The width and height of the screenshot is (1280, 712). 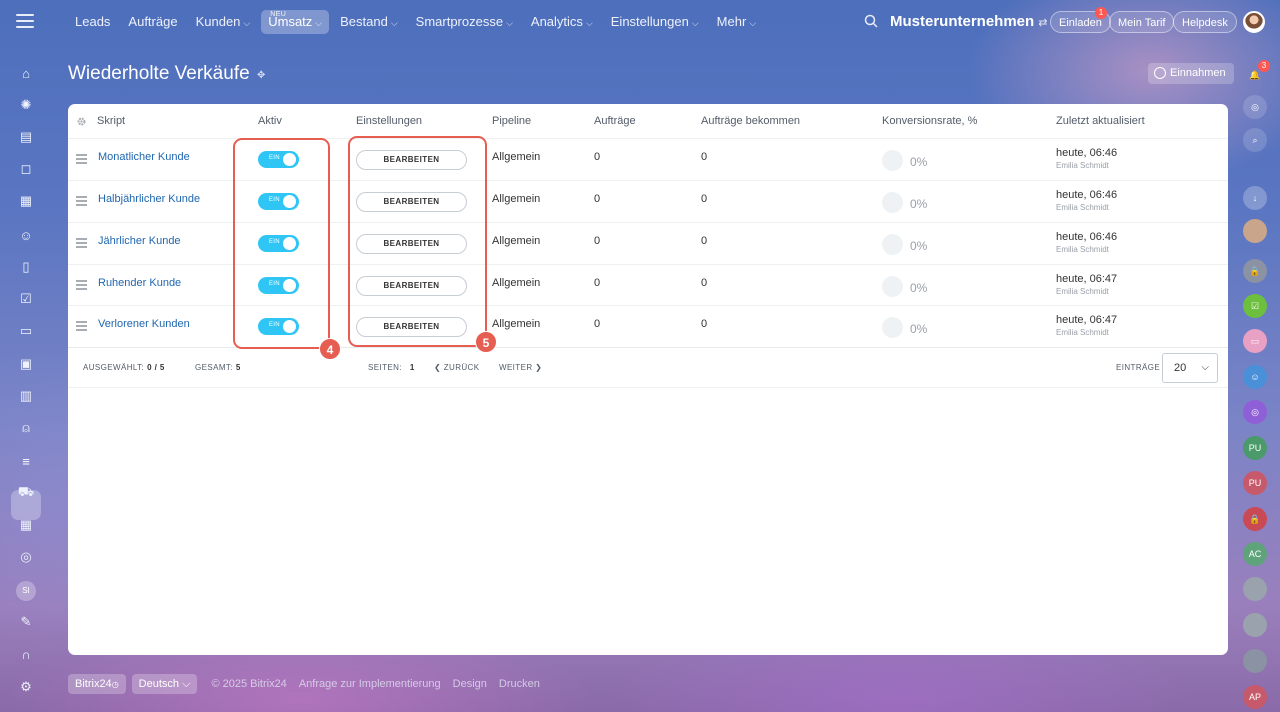 What do you see at coordinates (26, 299) in the screenshot?
I see `tasks-icon: ☑` at bounding box center [26, 299].